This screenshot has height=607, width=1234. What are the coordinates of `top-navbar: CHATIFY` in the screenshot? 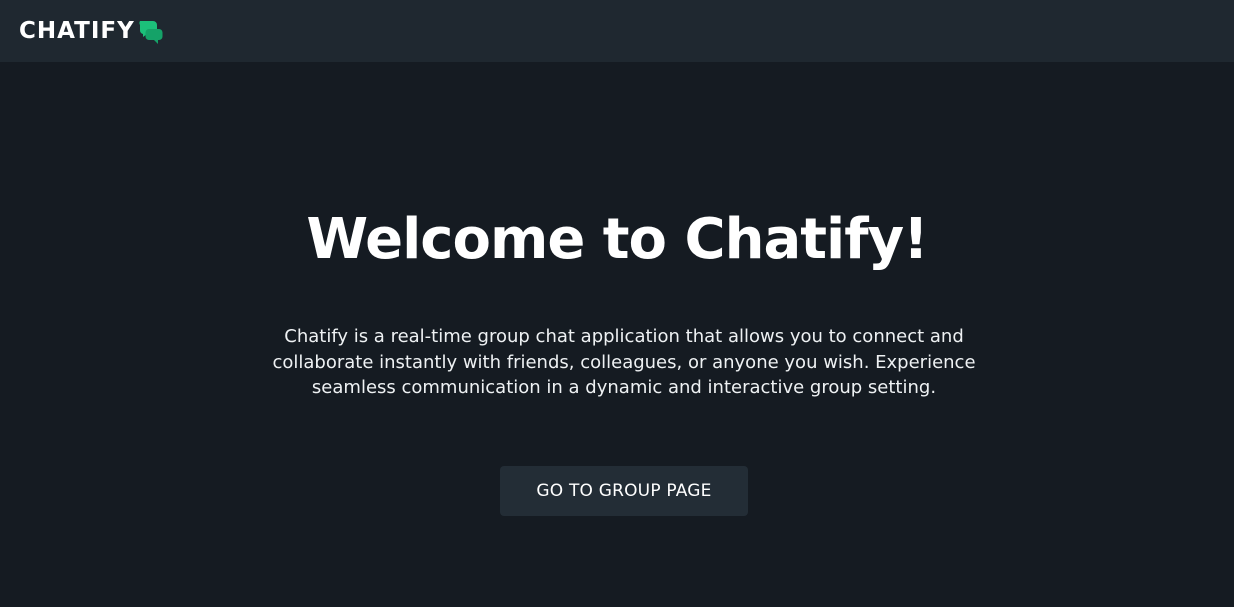 It's located at (617, 31).